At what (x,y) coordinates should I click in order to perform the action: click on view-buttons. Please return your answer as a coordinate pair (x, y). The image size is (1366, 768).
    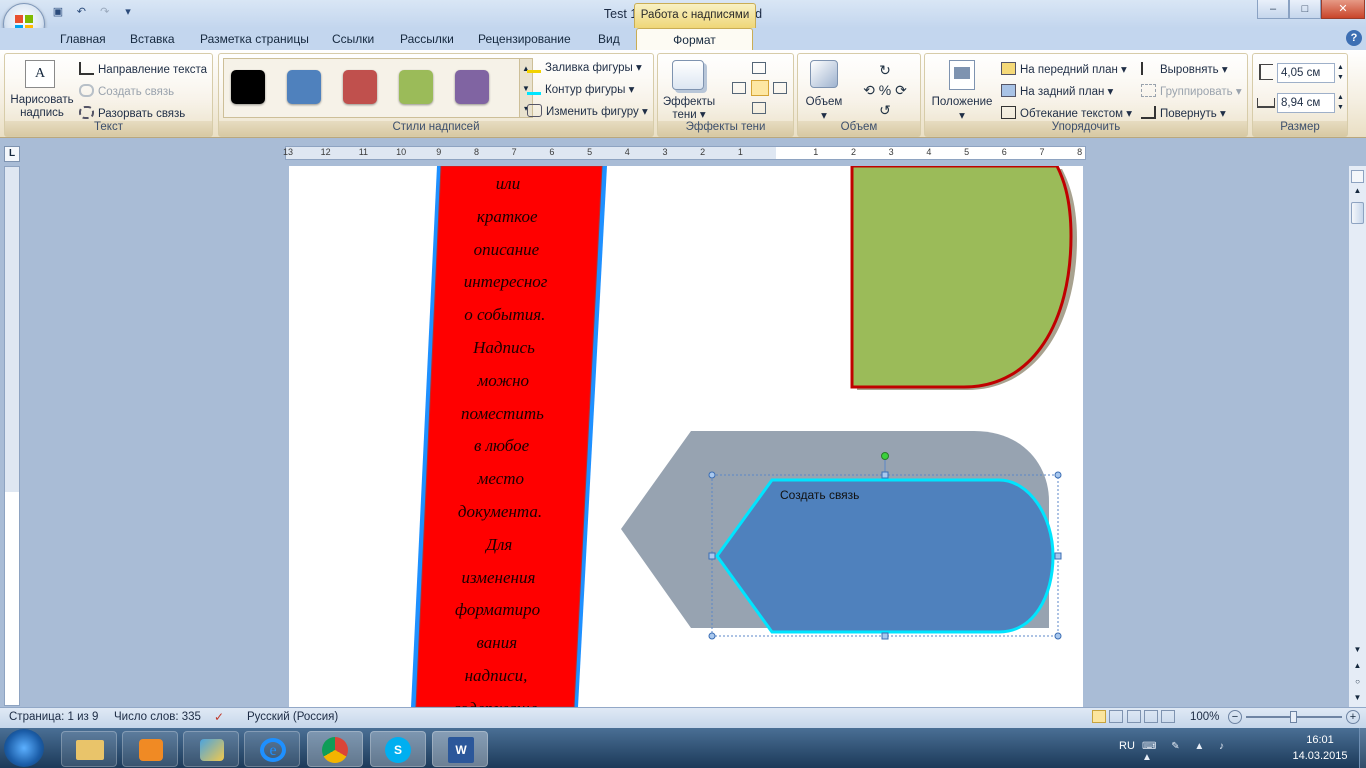
    Looking at the image, I should click on (1138, 717).